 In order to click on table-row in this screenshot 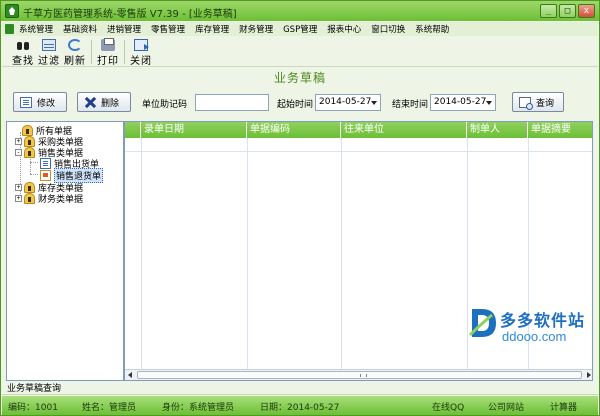, I will do `click(358, 145)`.